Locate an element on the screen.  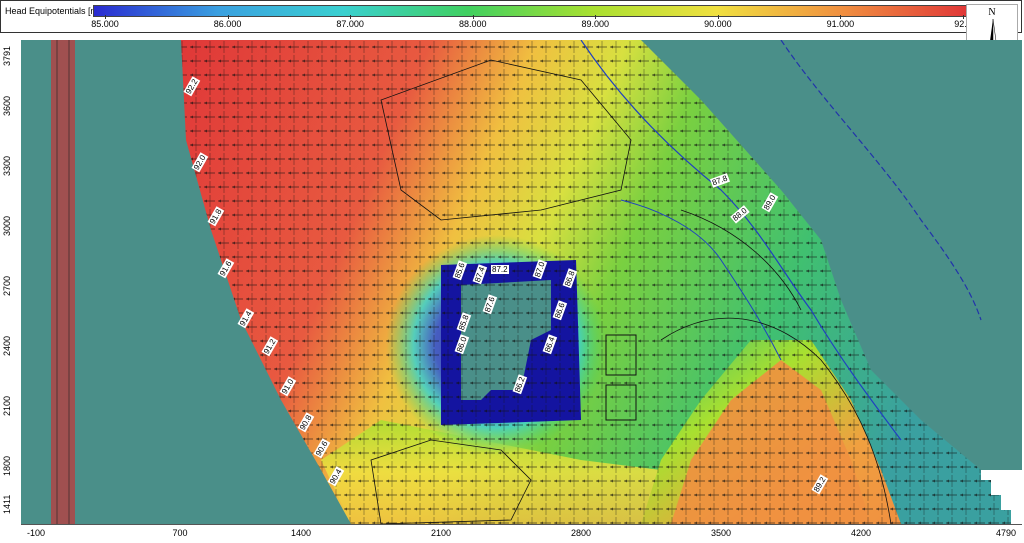
legend-tick: 86.000 is located at coordinates (227, 24).